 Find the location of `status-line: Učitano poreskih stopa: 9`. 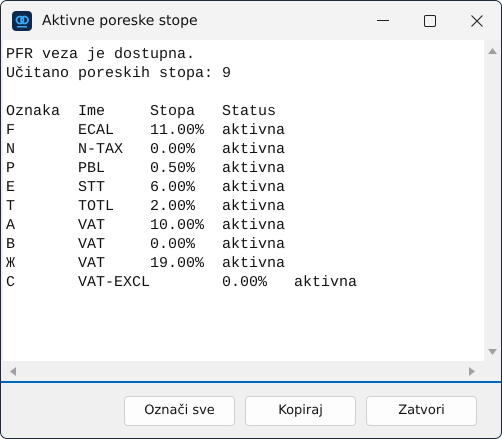

status-line: Učitano poreskih stopa: 9 is located at coordinates (119, 73).